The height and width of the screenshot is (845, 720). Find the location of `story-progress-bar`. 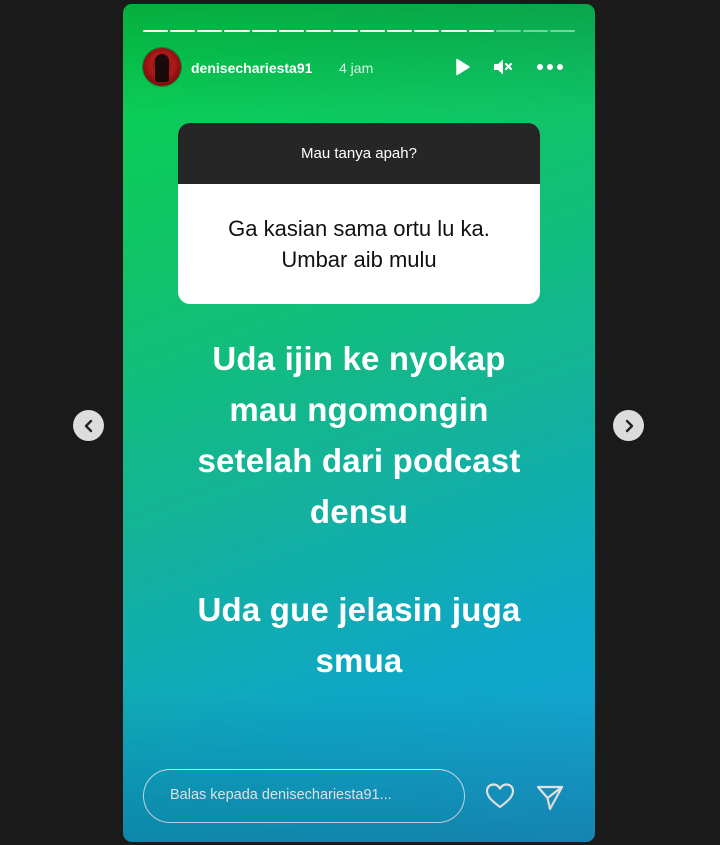

story-progress-bar is located at coordinates (359, 31).